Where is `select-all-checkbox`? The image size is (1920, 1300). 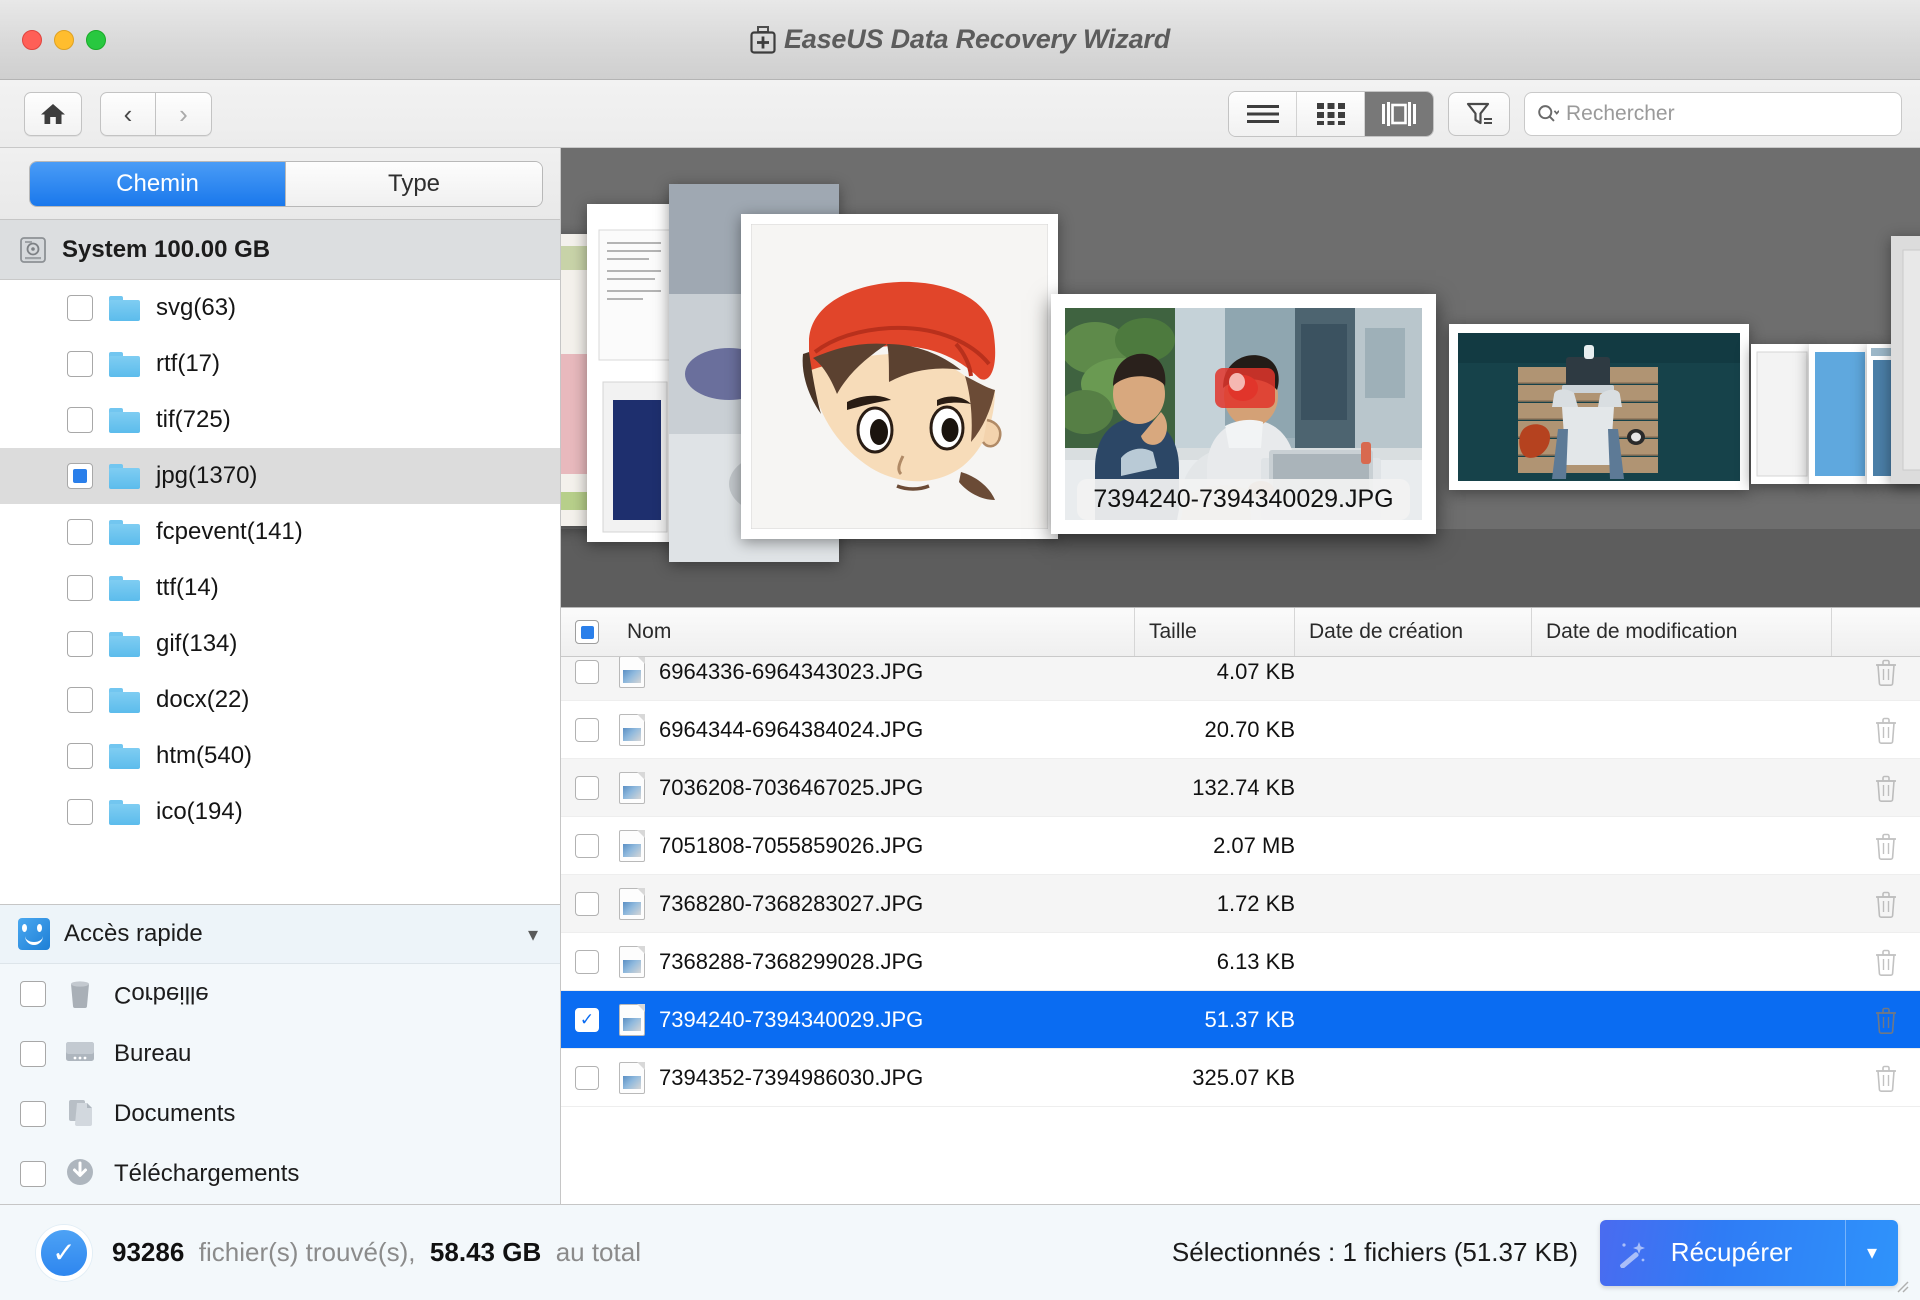 select-all-checkbox is located at coordinates (587, 632).